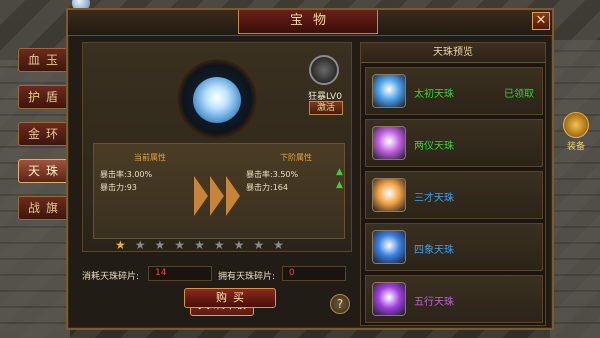 The height and width of the screenshot is (338, 600). What do you see at coordinates (575, 189) in the screenshot?
I see `background-wall-right` at bounding box center [575, 189].